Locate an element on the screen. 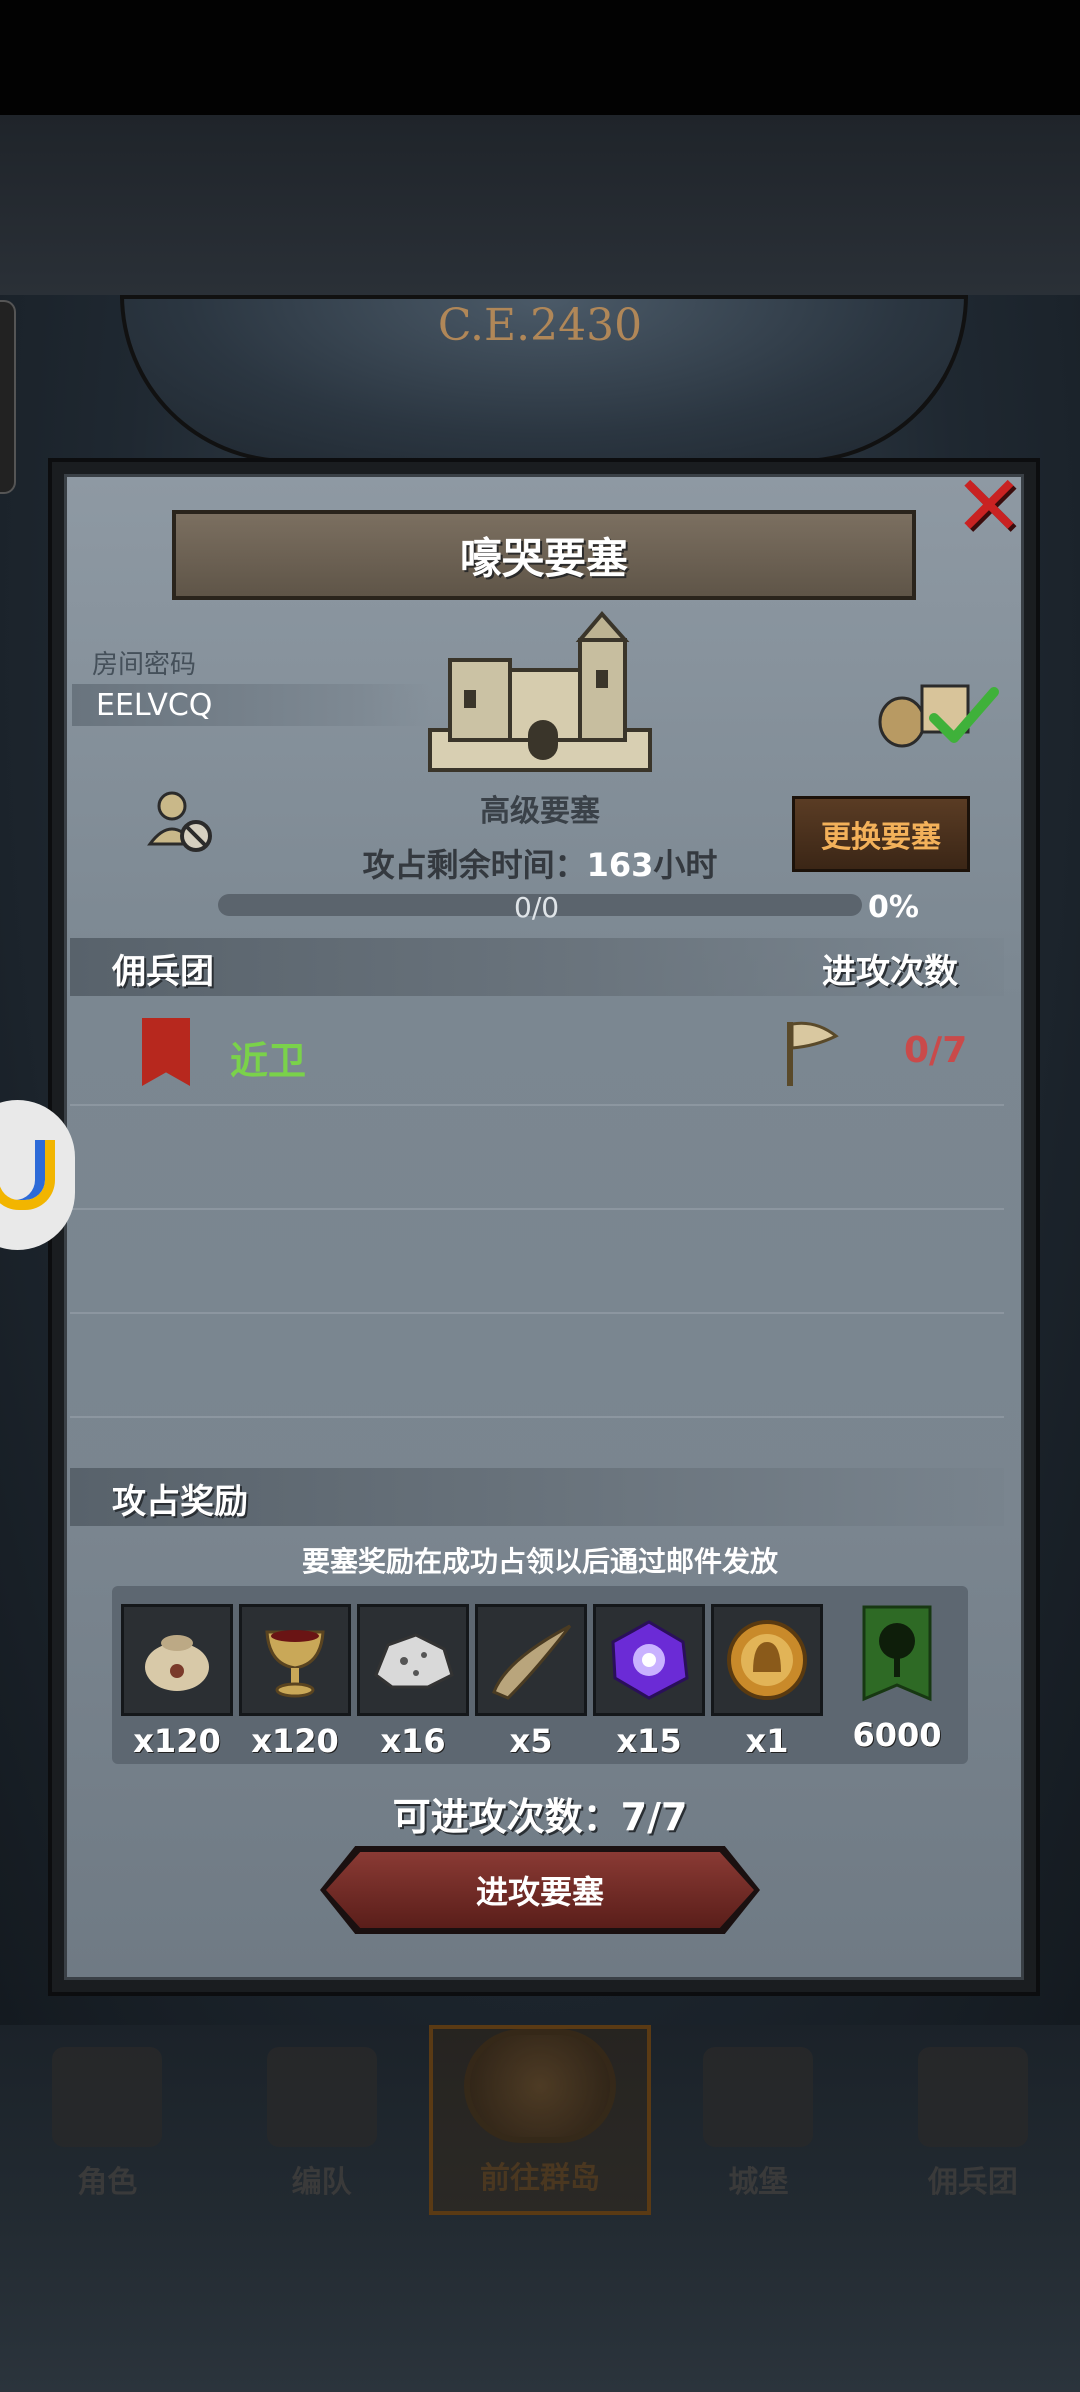  capture-progress-text: 0/0 is located at coordinates (537, 907).